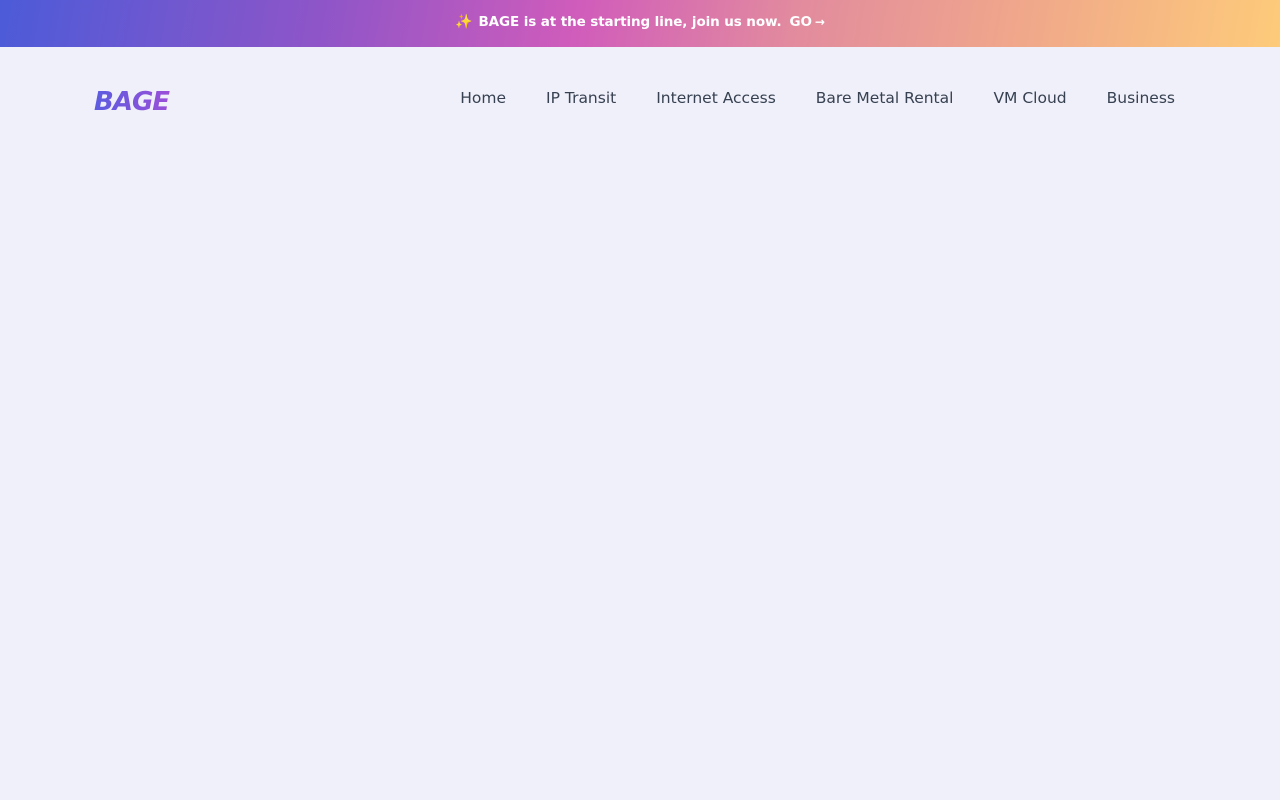 Image resolution: width=1280 pixels, height=800 pixels. Describe the element at coordinates (885, 98) in the screenshot. I see `nav-bare-metal-rental: Bare Metal Rental` at that location.